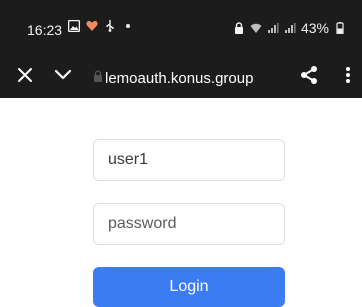 Image resolution: width=362 pixels, height=307 pixels. What do you see at coordinates (101, 26) in the screenshot?
I see `status-icons-left` at bounding box center [101, 26].